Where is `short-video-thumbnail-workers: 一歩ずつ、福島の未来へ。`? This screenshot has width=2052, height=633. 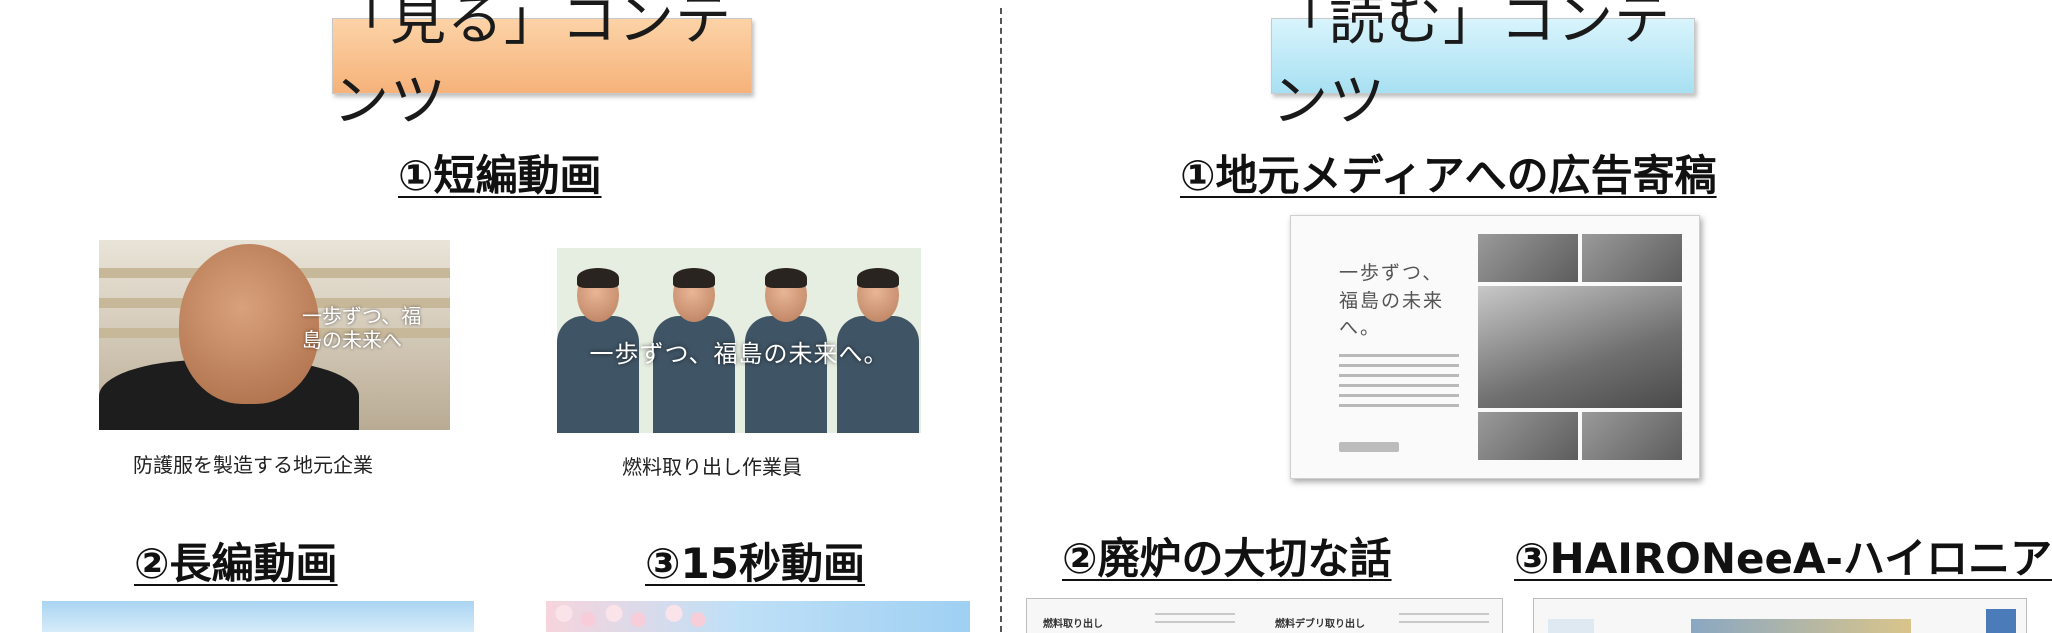
short-video-thumbnail-workers: 一歩ずつ、福島の未来へ。 is located at coordinates (739, 340).